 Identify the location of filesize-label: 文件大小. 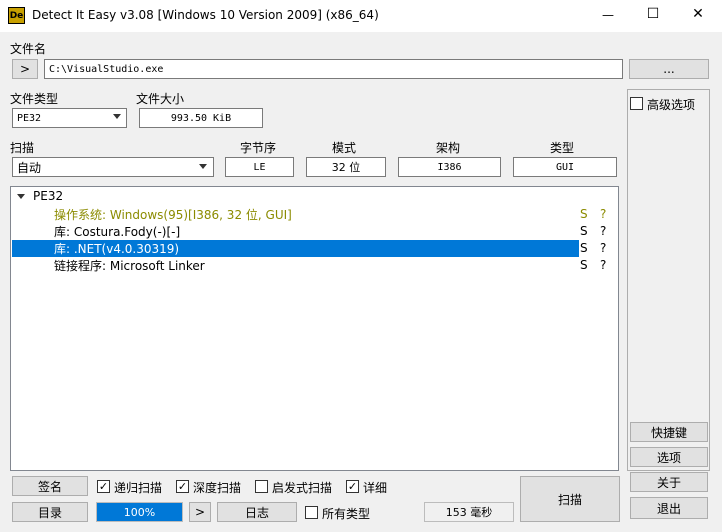
(160, 99).